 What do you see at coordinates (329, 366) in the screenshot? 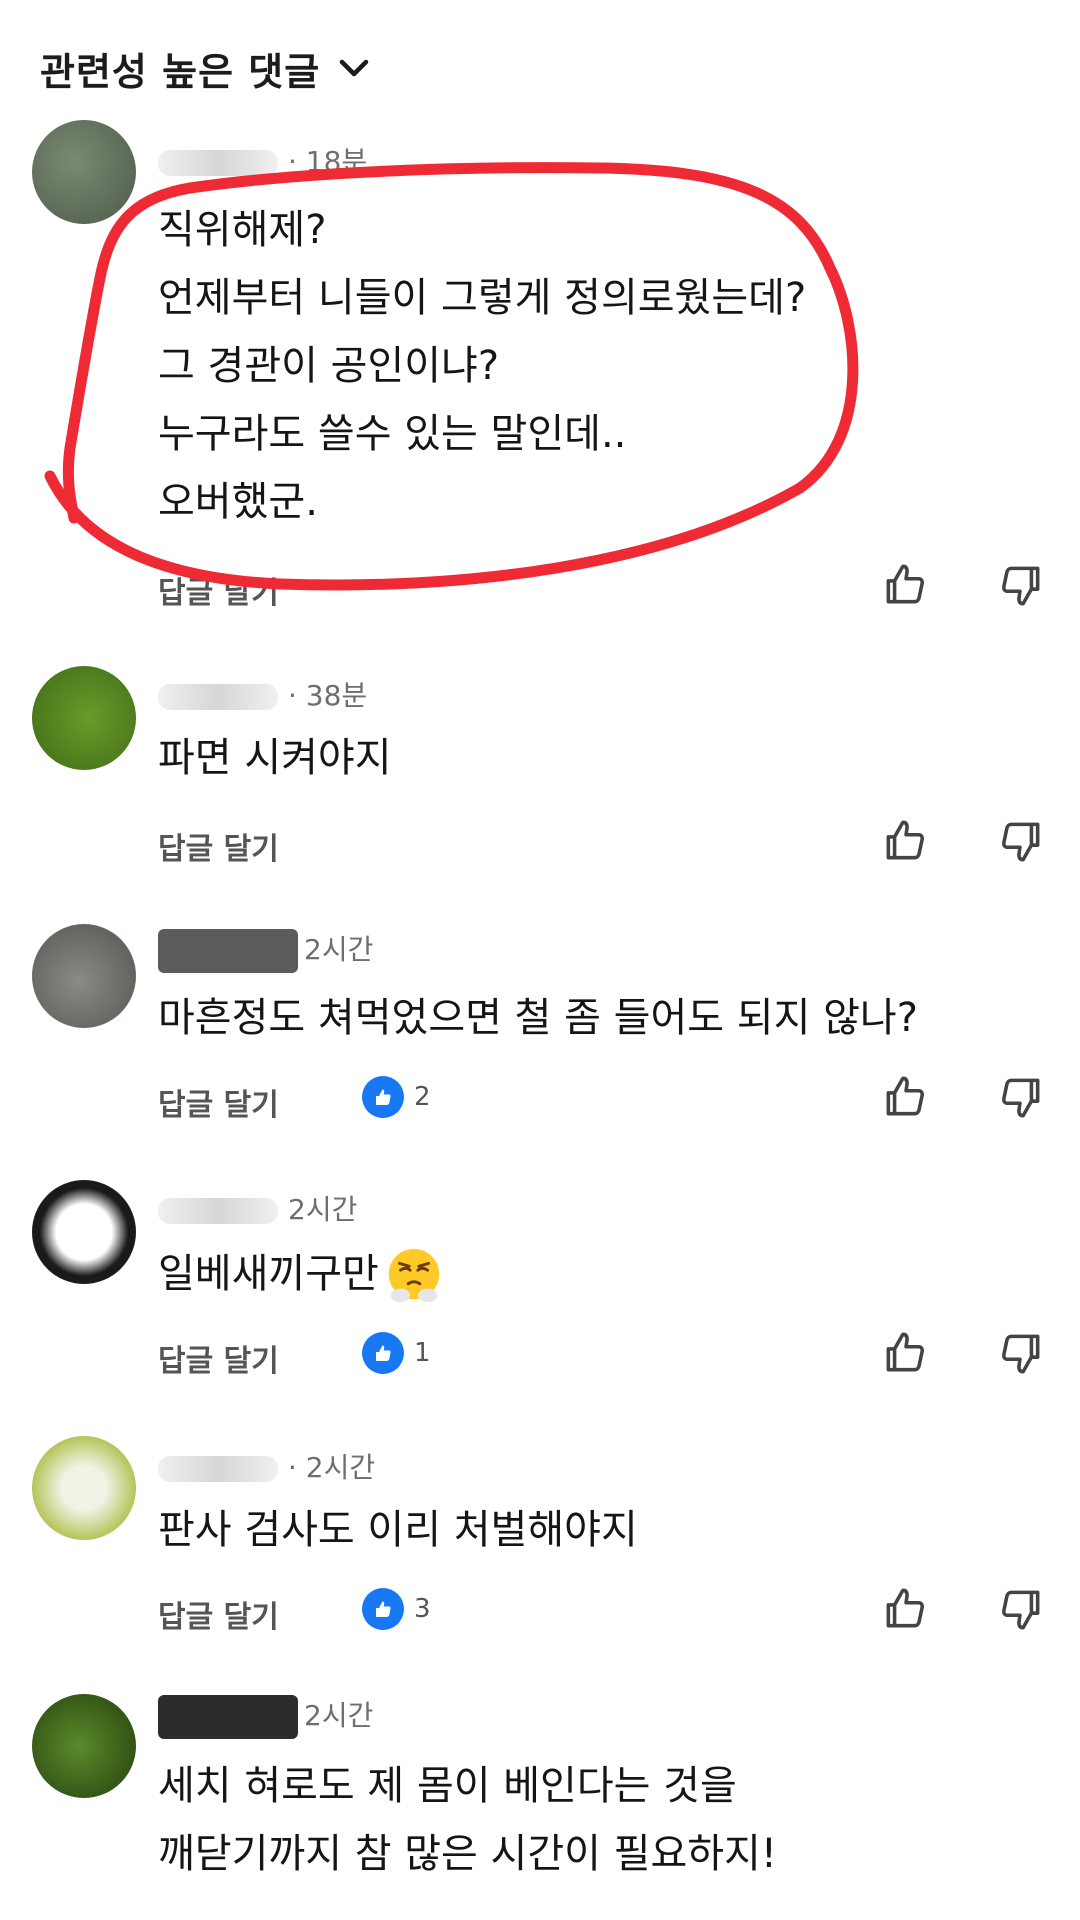
I see `comment-line: 그 경관이 공인이냐?` at bounding box center [329, 366].